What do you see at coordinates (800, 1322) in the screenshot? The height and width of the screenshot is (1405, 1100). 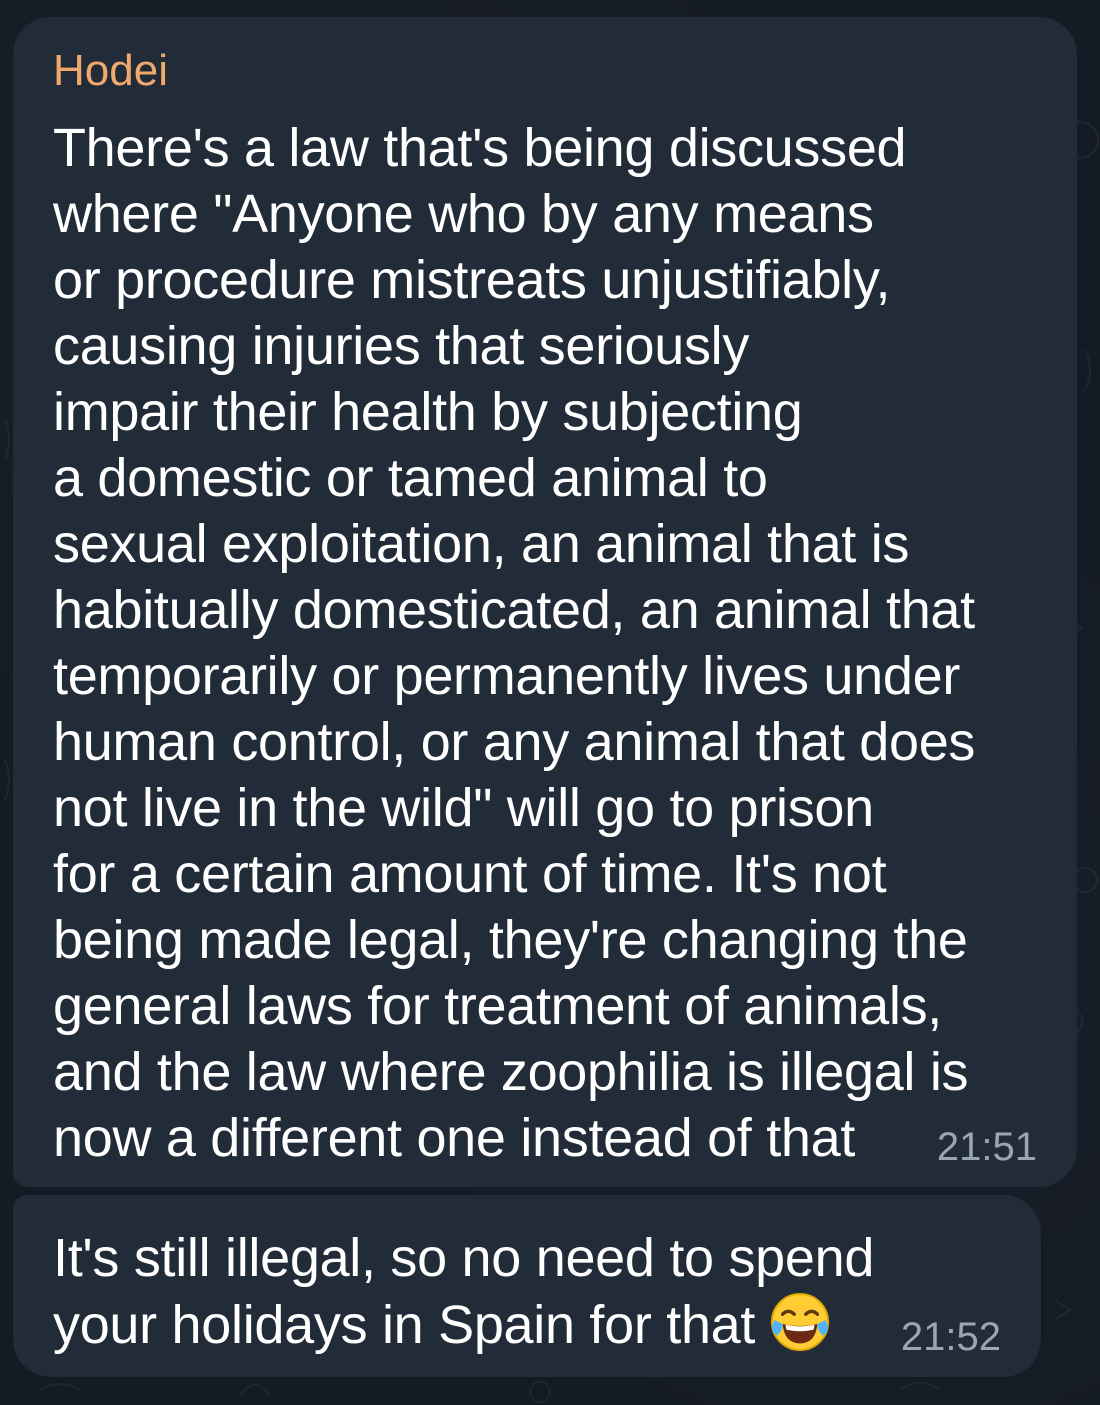 I see `face-with-tears-of-joy-icon` at bounding box center [800, 1322].